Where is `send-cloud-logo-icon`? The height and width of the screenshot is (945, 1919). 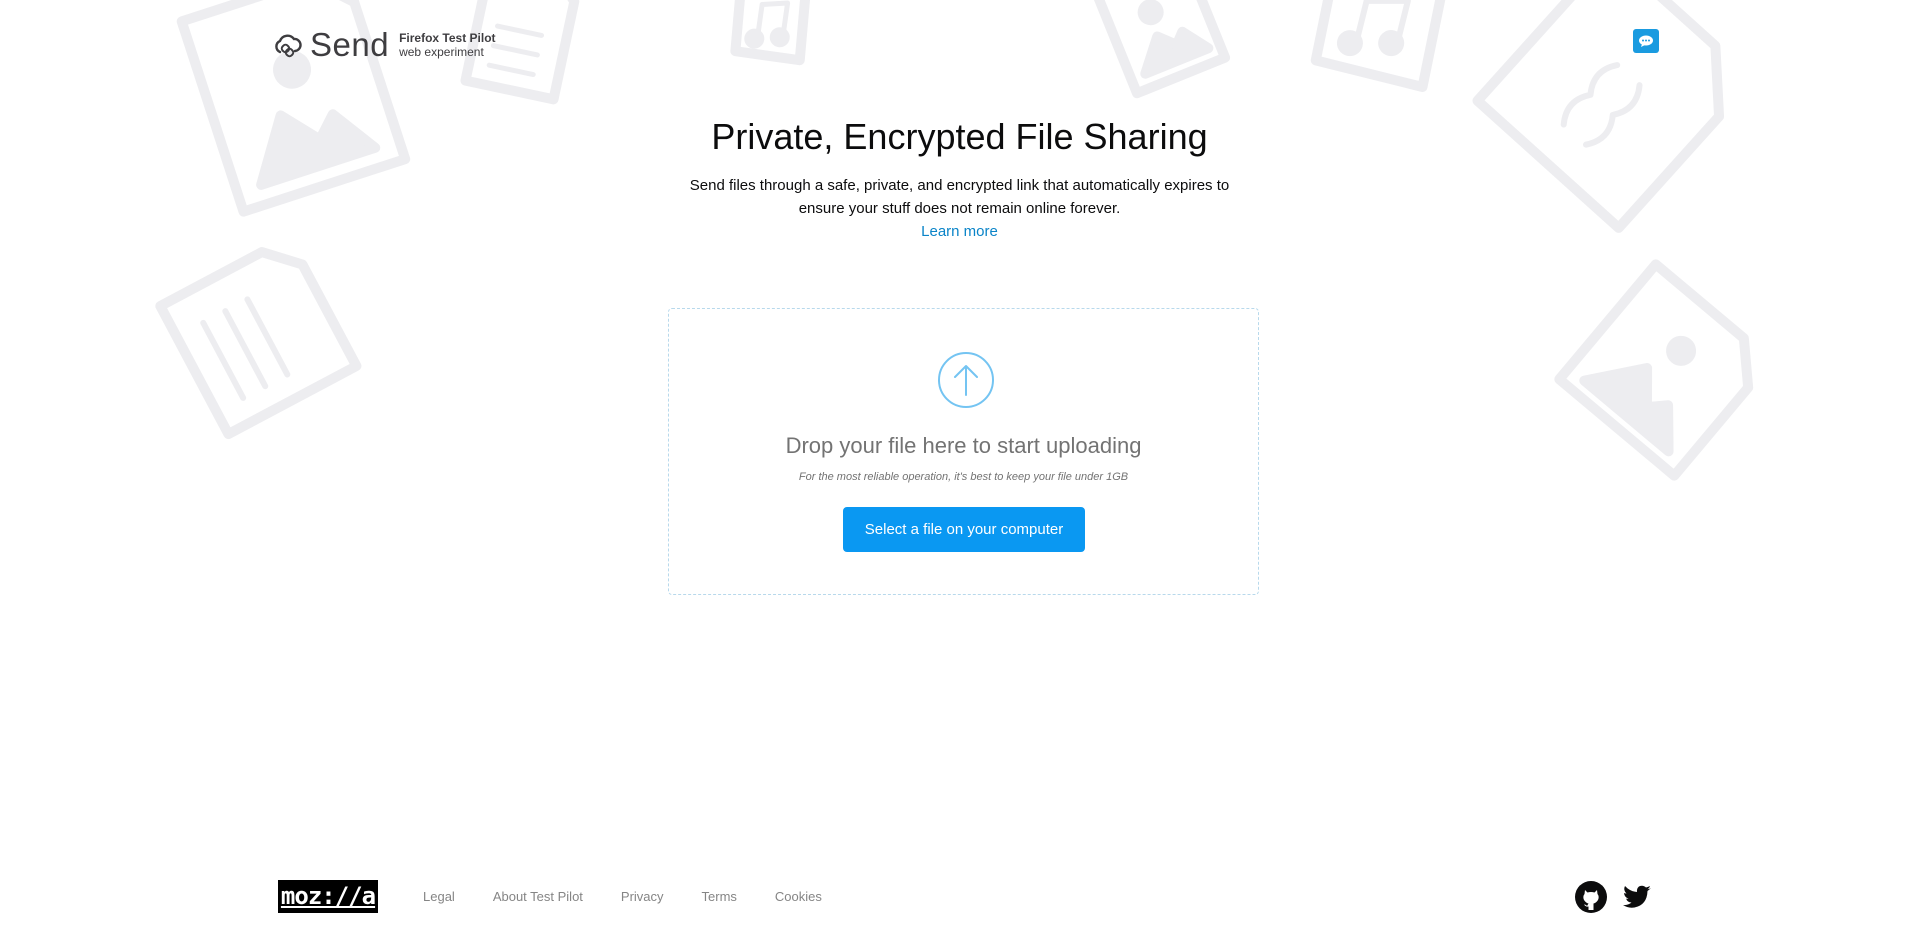 send-cloud-logo-icon is located at coordinates (288, 46).